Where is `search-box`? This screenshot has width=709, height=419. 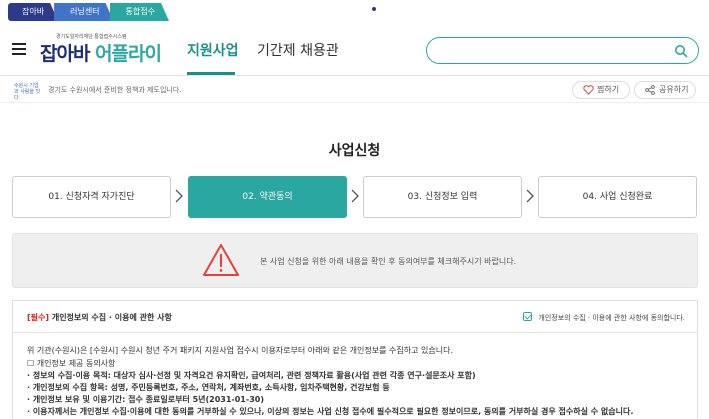 search-box is located at coordinates (562, 50).